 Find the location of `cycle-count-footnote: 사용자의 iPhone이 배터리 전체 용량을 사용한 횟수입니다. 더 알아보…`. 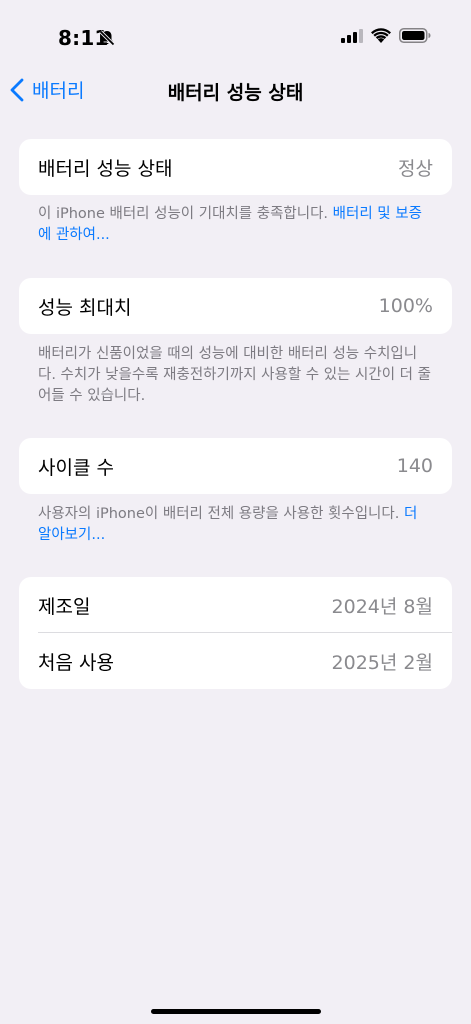

cycle-count-footnote: 사용자의 iPhone이 배터리 전체 용량을 사용한 횟수입니다. 더 알아보… is located at coordinates (235, 525).